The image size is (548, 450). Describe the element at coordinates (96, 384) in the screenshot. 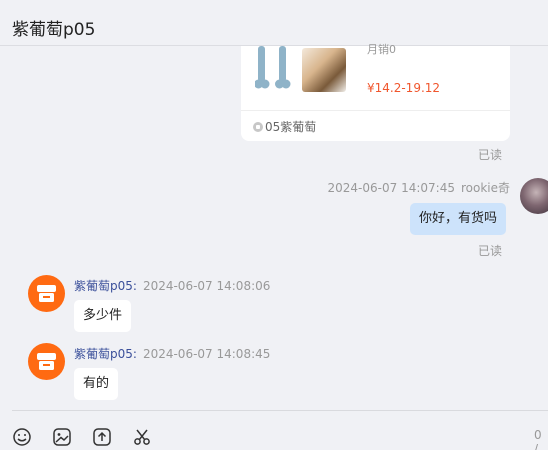

I see `message-bubble: 有的` at that location.